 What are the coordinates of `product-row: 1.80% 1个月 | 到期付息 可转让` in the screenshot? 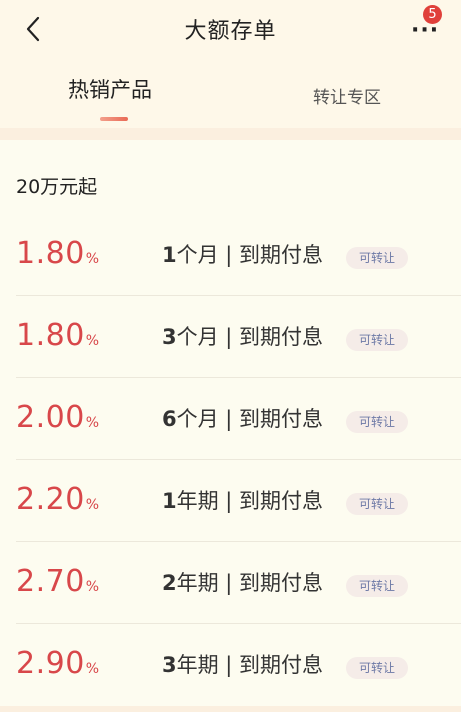 It's located at (230, 255).